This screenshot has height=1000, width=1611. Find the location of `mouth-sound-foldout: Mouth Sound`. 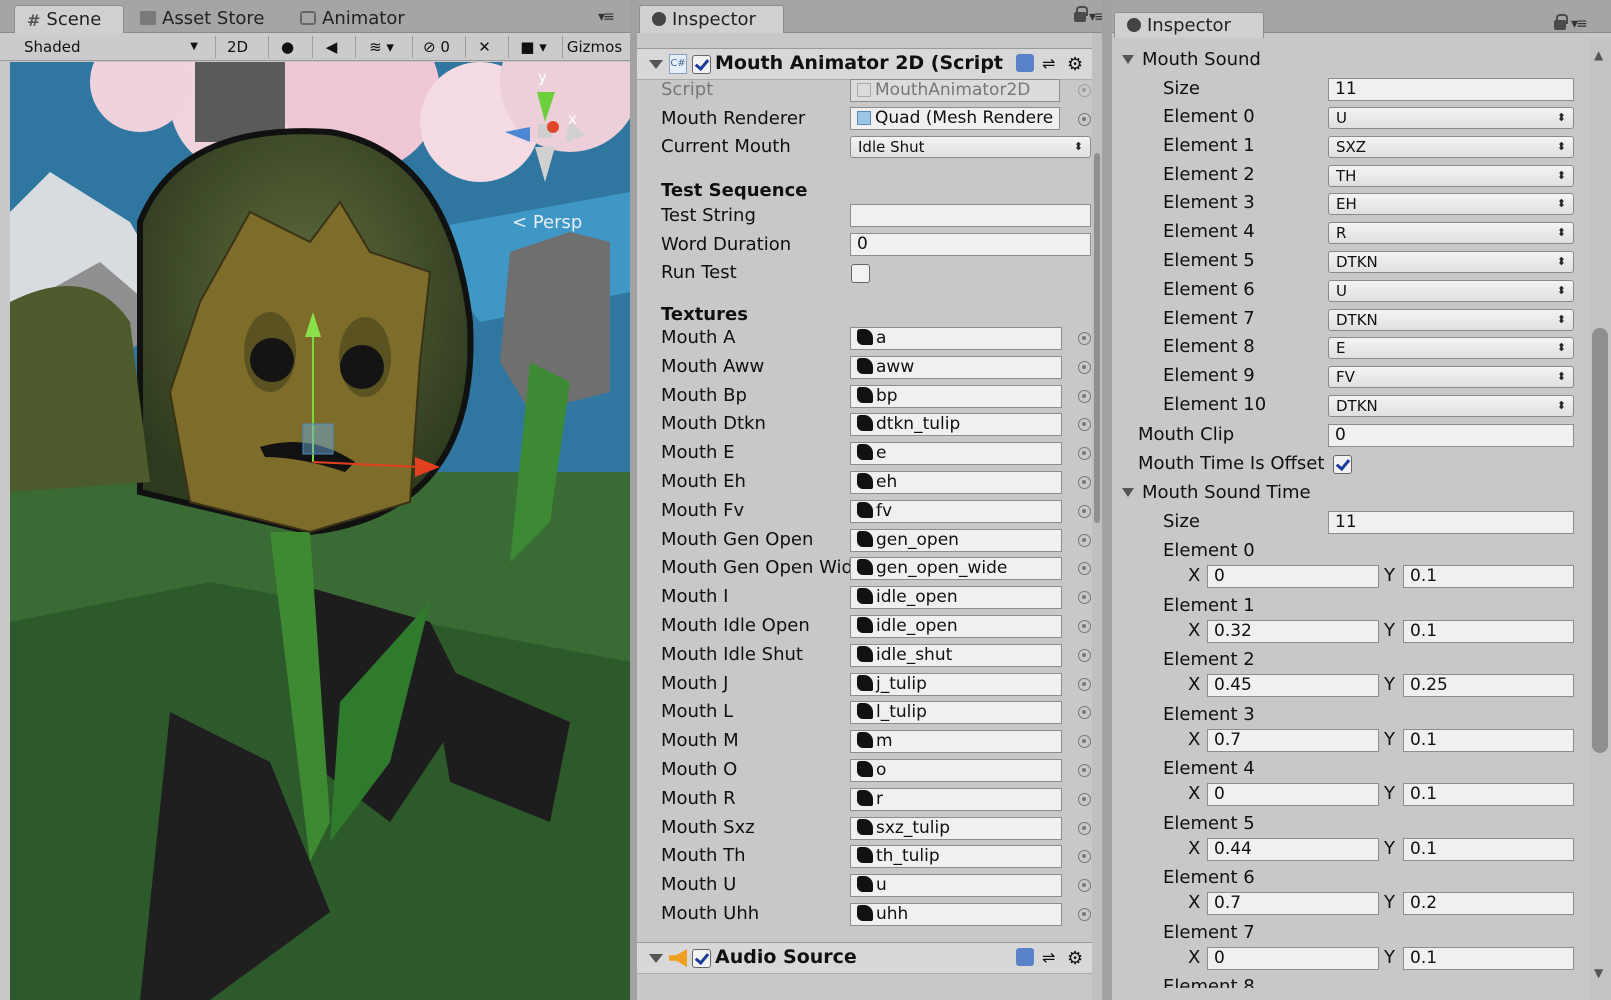

mouth-sound-foldout: Mouth Sound is located at coordinates (1191, 60).